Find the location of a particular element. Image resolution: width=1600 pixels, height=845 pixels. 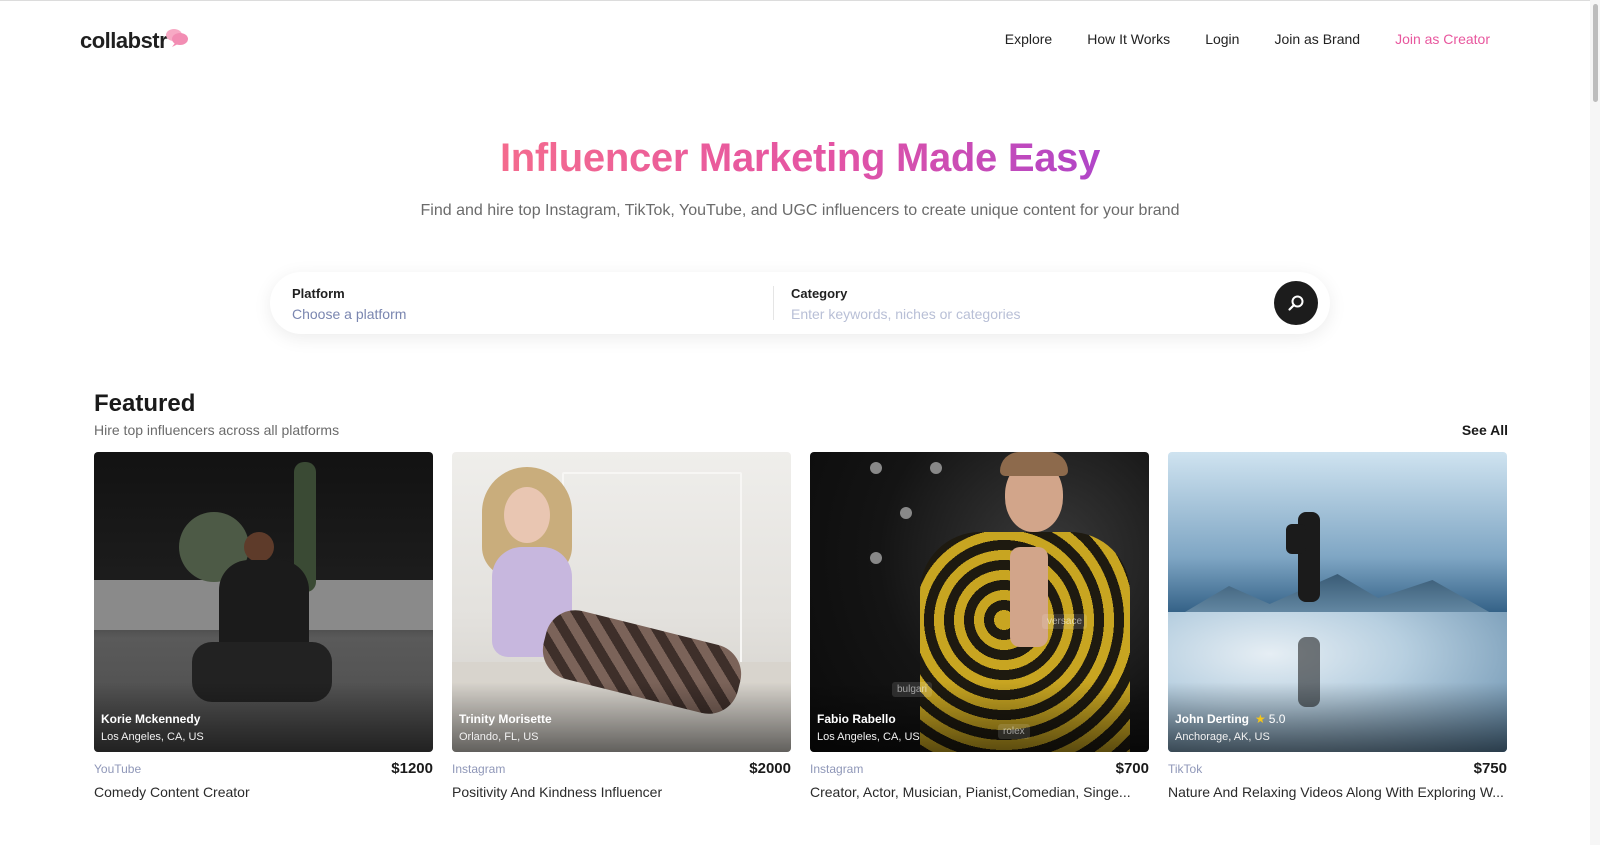

star-icon: ★ is located at coordinates (1260, 719).